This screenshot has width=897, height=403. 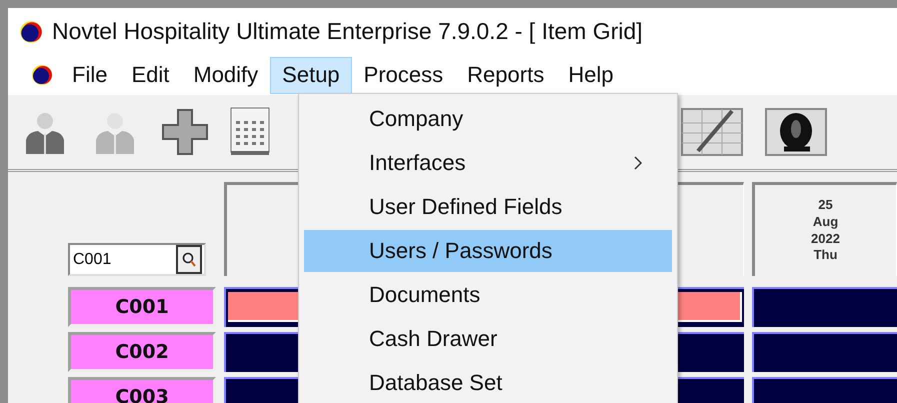 I want to click on option-label: Interfaces, so click(x=417, y=163).